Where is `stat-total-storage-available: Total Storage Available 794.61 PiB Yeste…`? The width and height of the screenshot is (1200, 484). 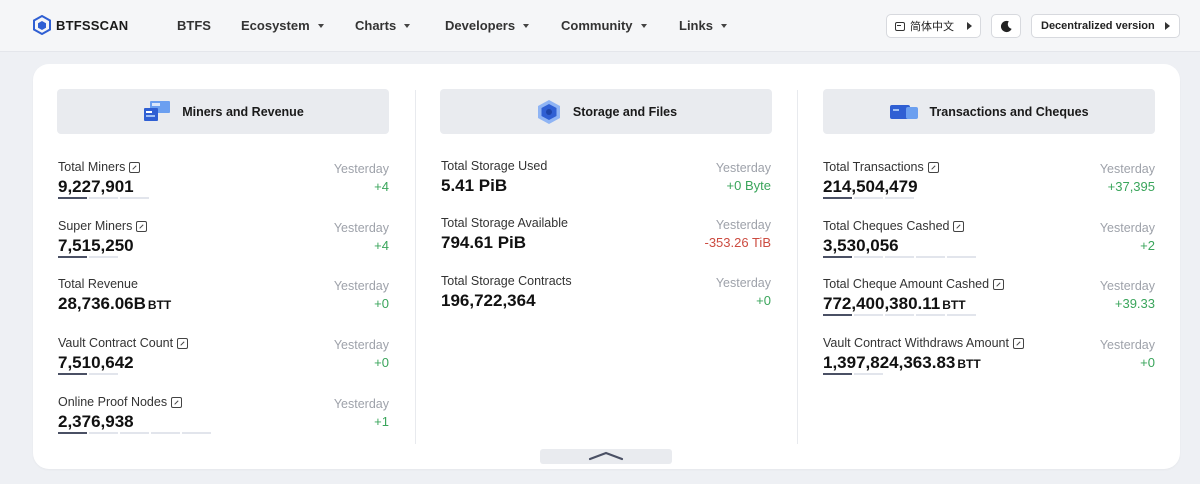 stat-total-storage-available: Total Storage Available 794.61 PiB Yeste… is located at coordinates (606, 239).